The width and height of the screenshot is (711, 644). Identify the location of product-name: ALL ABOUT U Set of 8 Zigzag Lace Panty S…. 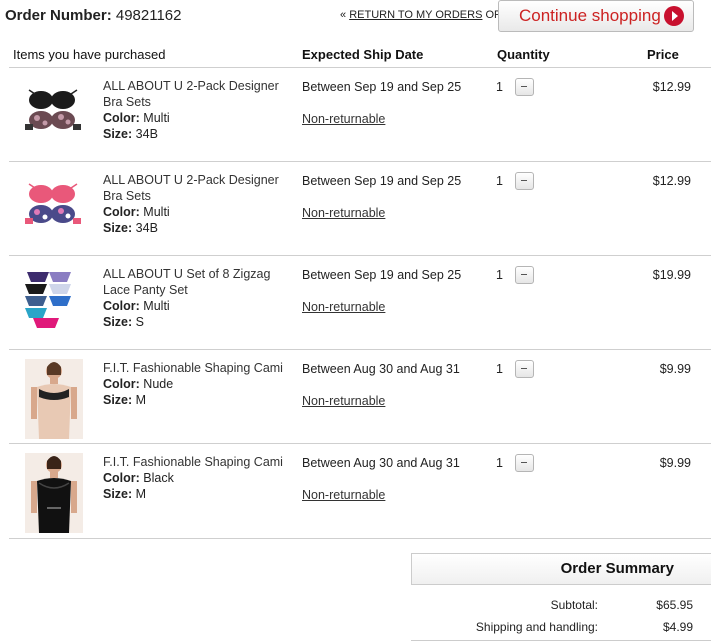
(200, 282).